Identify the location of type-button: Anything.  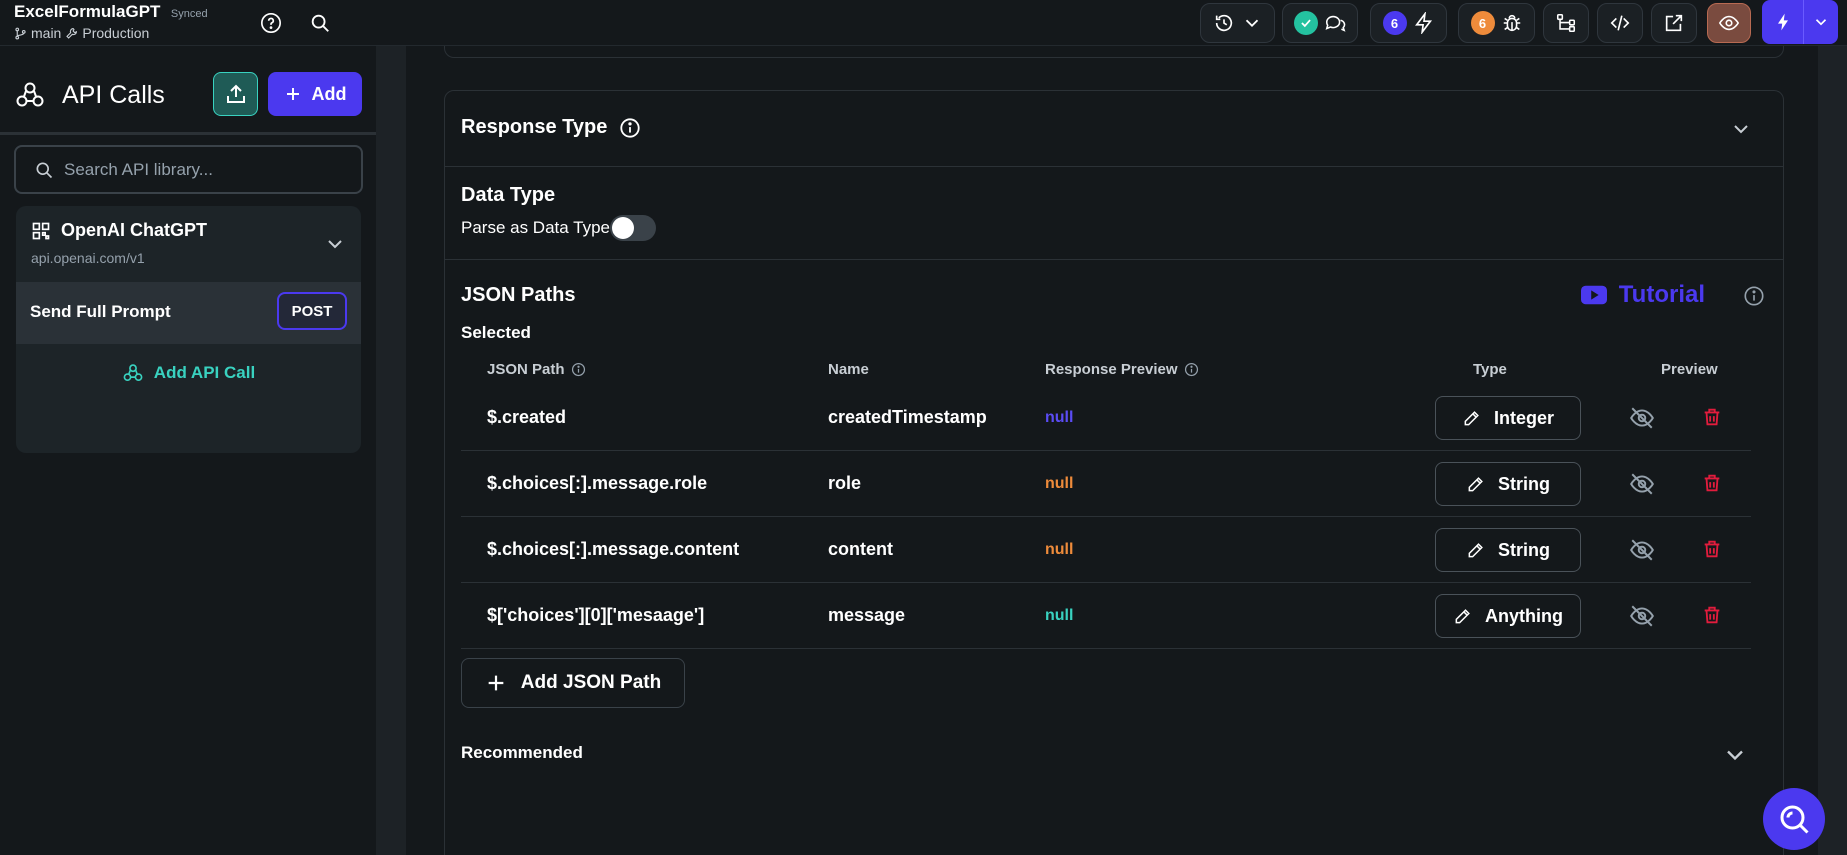
(1508, 616).